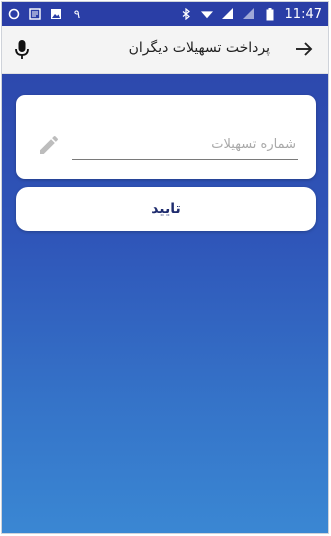 The width and height of the screenshot is (331, 536). What do you see at coordinates (270, 13) in the screenshot?
I see `battery-icon` at bounding box center [270, 13].